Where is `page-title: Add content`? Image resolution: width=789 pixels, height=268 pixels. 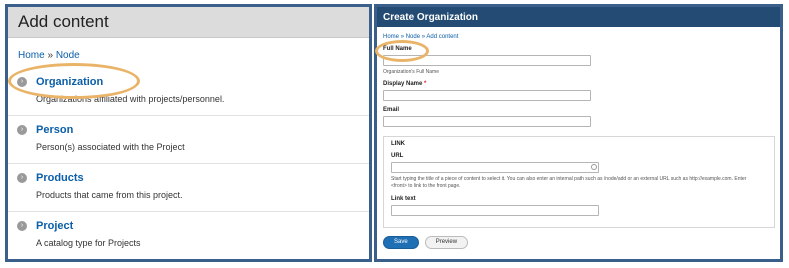
page-title: Add content is located at coordinates (188, 22).